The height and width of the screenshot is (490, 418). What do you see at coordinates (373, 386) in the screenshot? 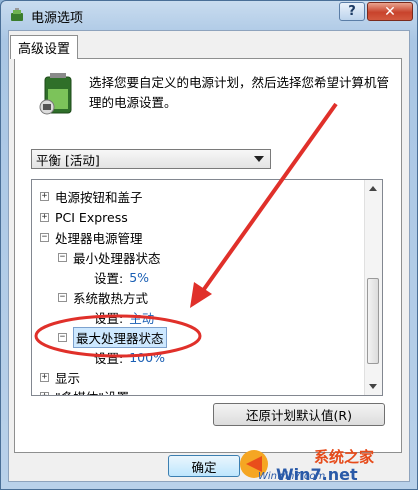
I see `scroll-down-icon` at bounding box center [373, 386].